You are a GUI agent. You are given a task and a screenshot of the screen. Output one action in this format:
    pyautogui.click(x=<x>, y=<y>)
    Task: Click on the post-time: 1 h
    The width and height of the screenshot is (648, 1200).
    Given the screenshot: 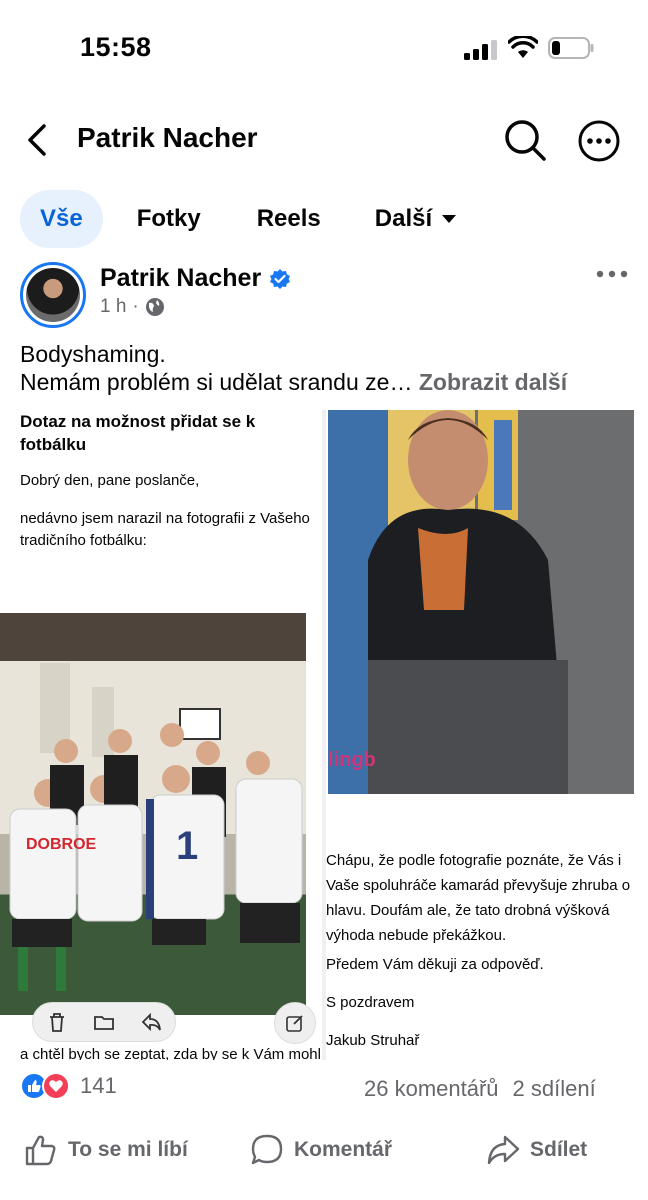 What is the action you would take?
    pyautogui.click(x=113, y=306)
    